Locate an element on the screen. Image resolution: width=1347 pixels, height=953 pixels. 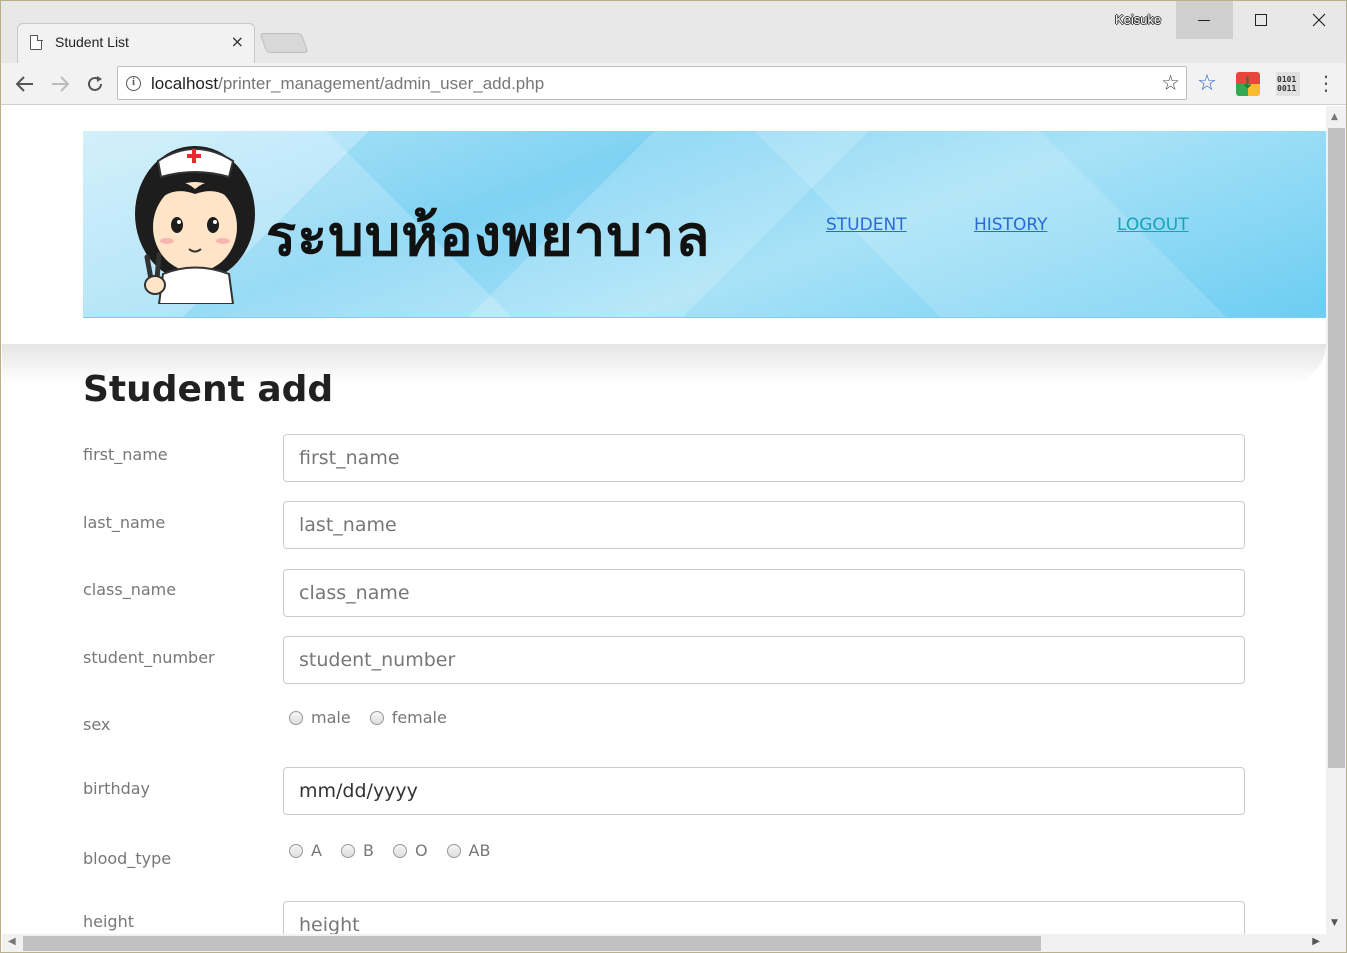
reload-icon is located at coordinates (95, 84).